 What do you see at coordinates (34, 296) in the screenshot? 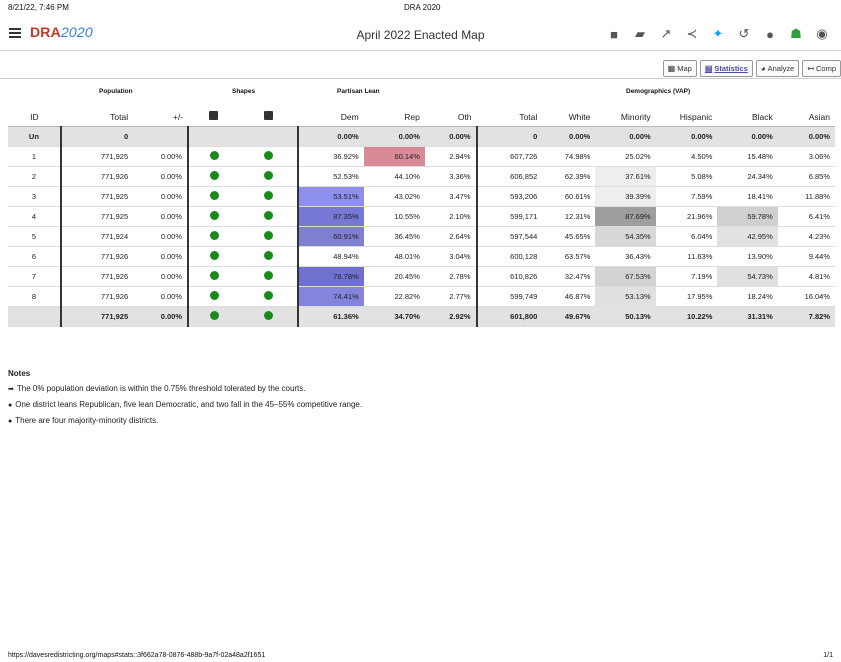
I see `cell-id: 8` at bounding box center [34, 296].